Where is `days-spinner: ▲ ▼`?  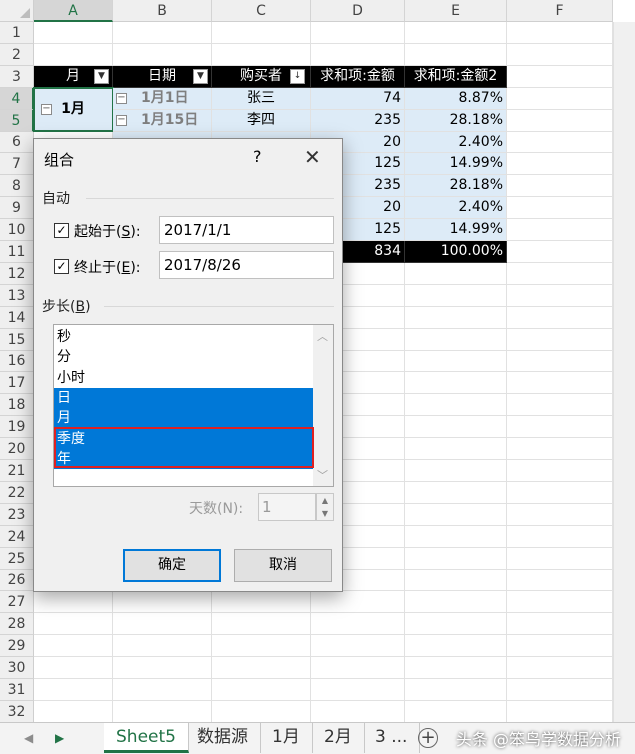
days-spinner: ▲ ▼ is located at coordinates (325, 507).